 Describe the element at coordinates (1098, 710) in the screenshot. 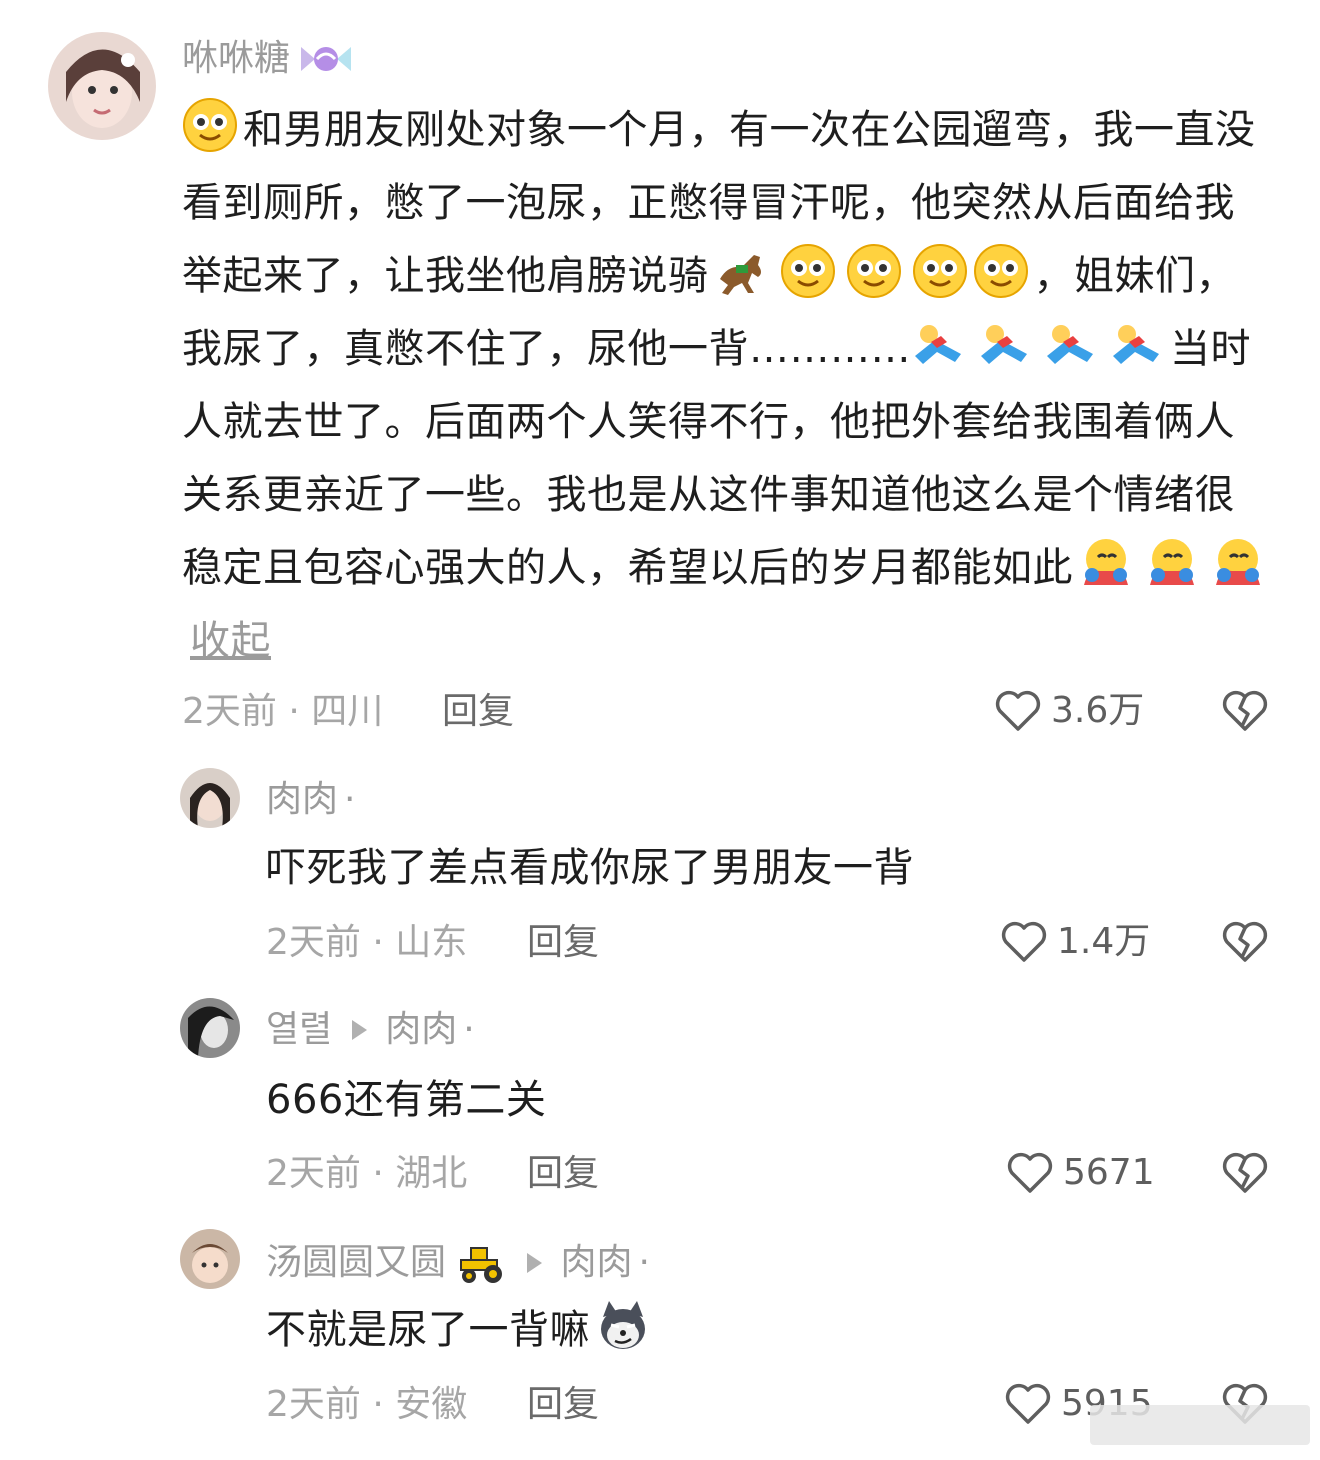

I see `like-count: 3.6万` at that location.